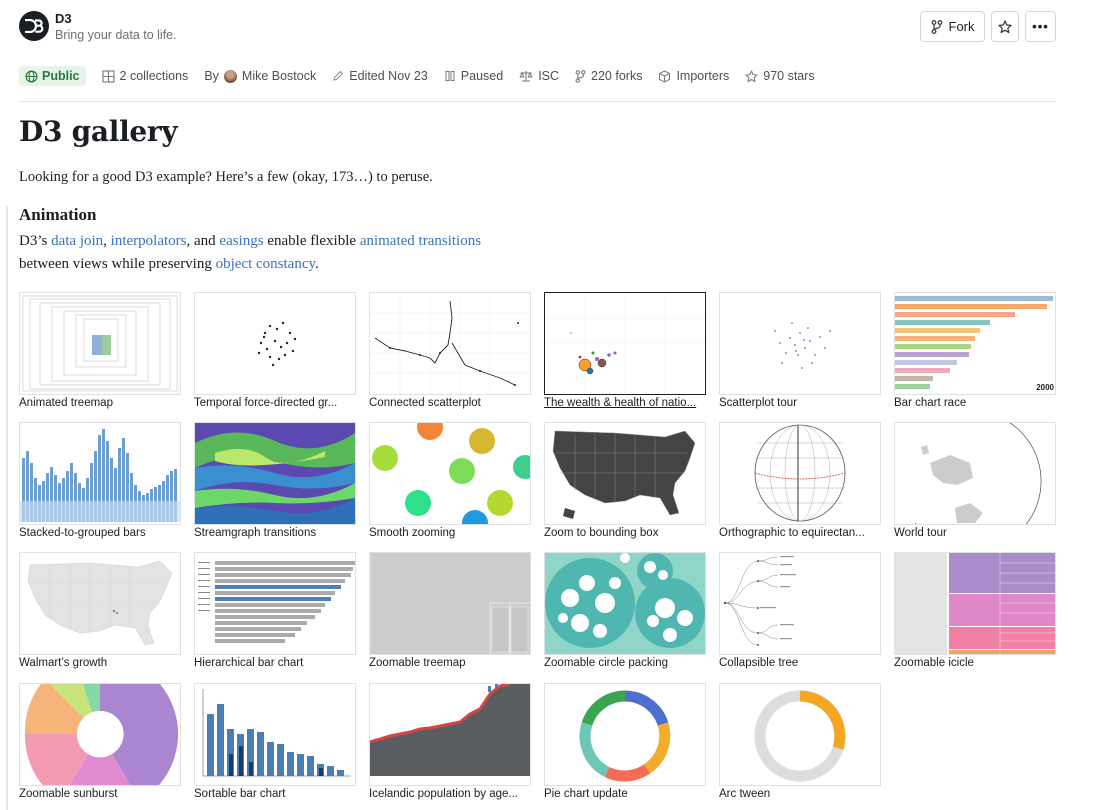  I want to click on d3-logo-icon, so click(34, 26).